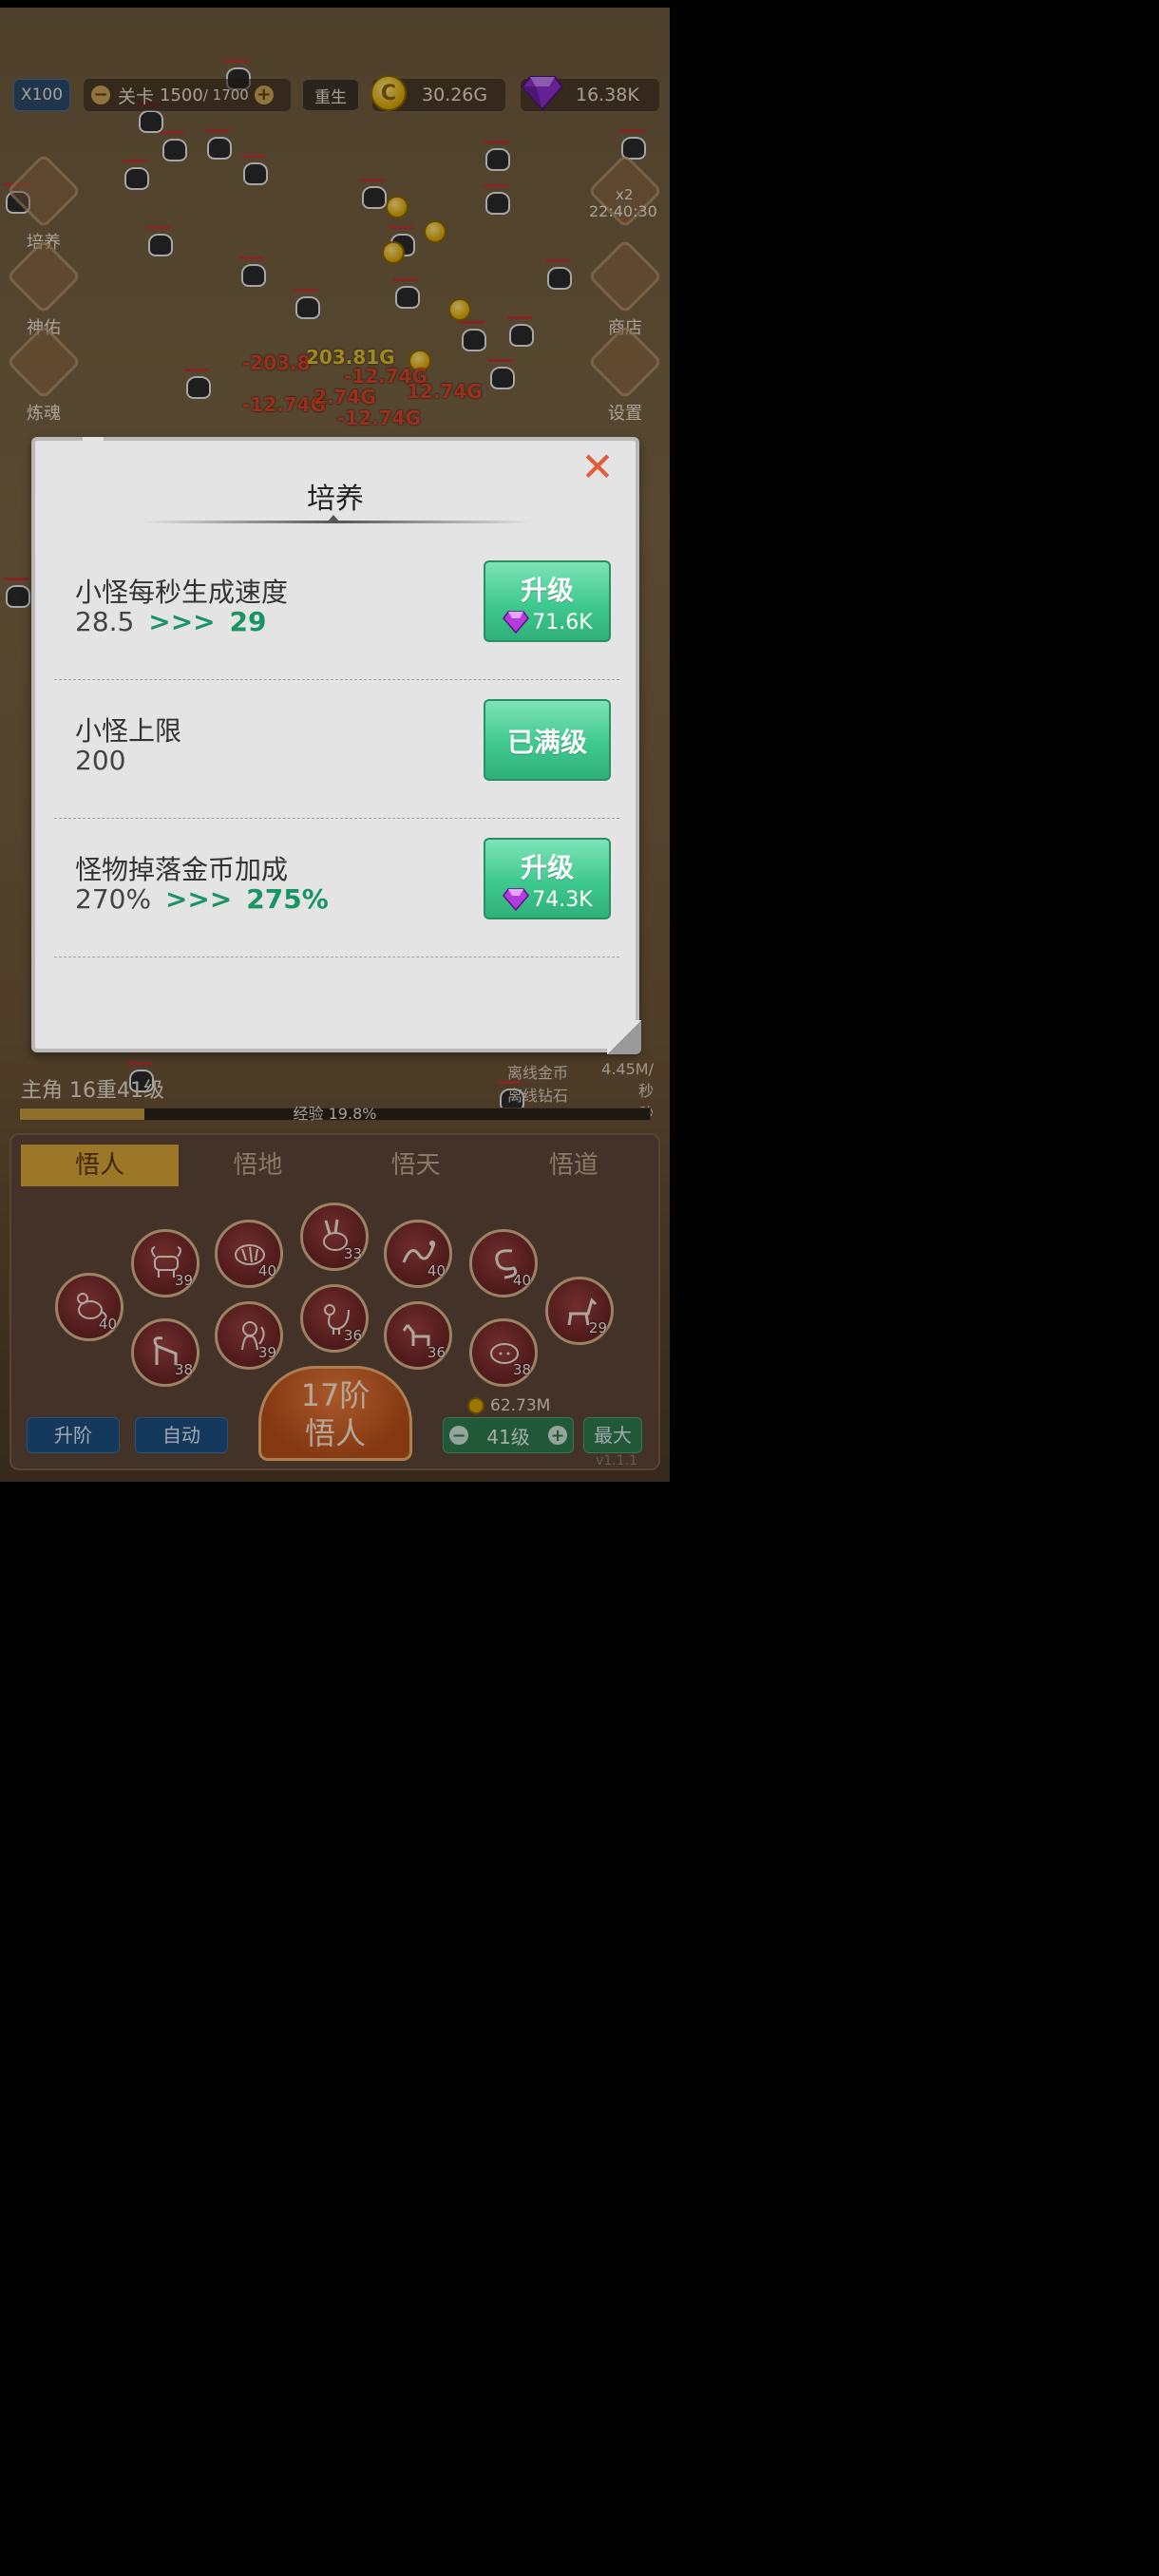 The height and width of the screenshot is (2576, 1159). What do you see at coordinates (113, 899) in the screenshot?
I see `stat-current: 270%` at bounding box center [113, 899].